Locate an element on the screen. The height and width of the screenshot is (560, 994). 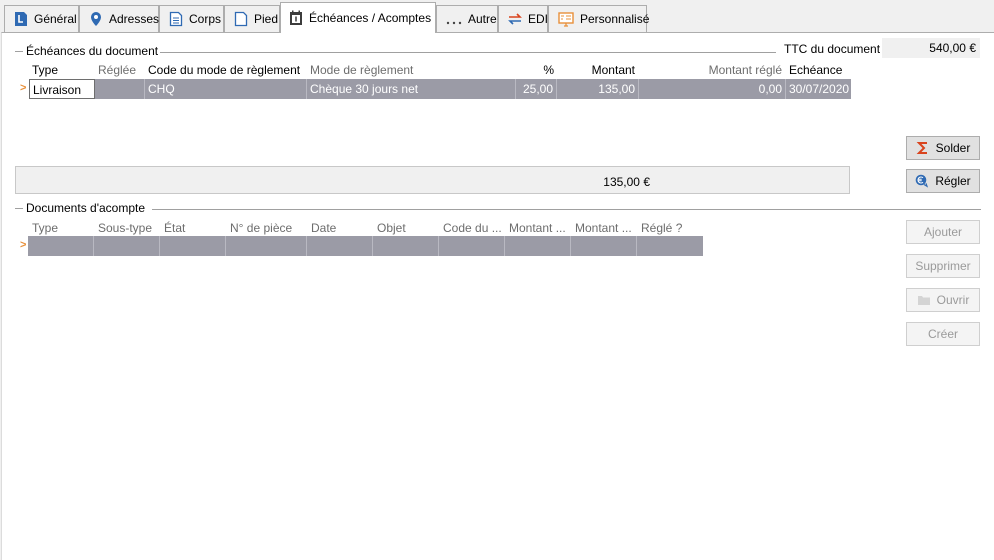
supprimer-button: Supprimer is located at coordinates (943, 266).